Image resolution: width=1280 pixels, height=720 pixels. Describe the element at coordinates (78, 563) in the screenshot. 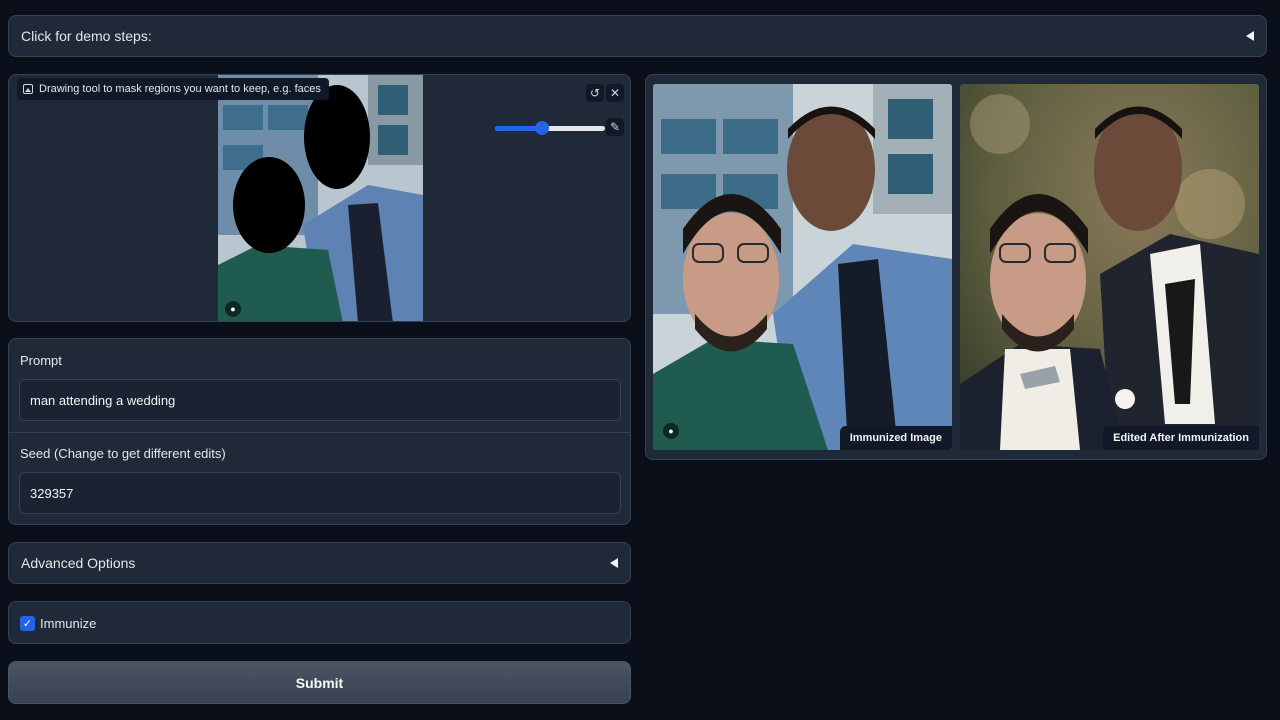

I see `advanced-options-label: Advanced Options` at that location.